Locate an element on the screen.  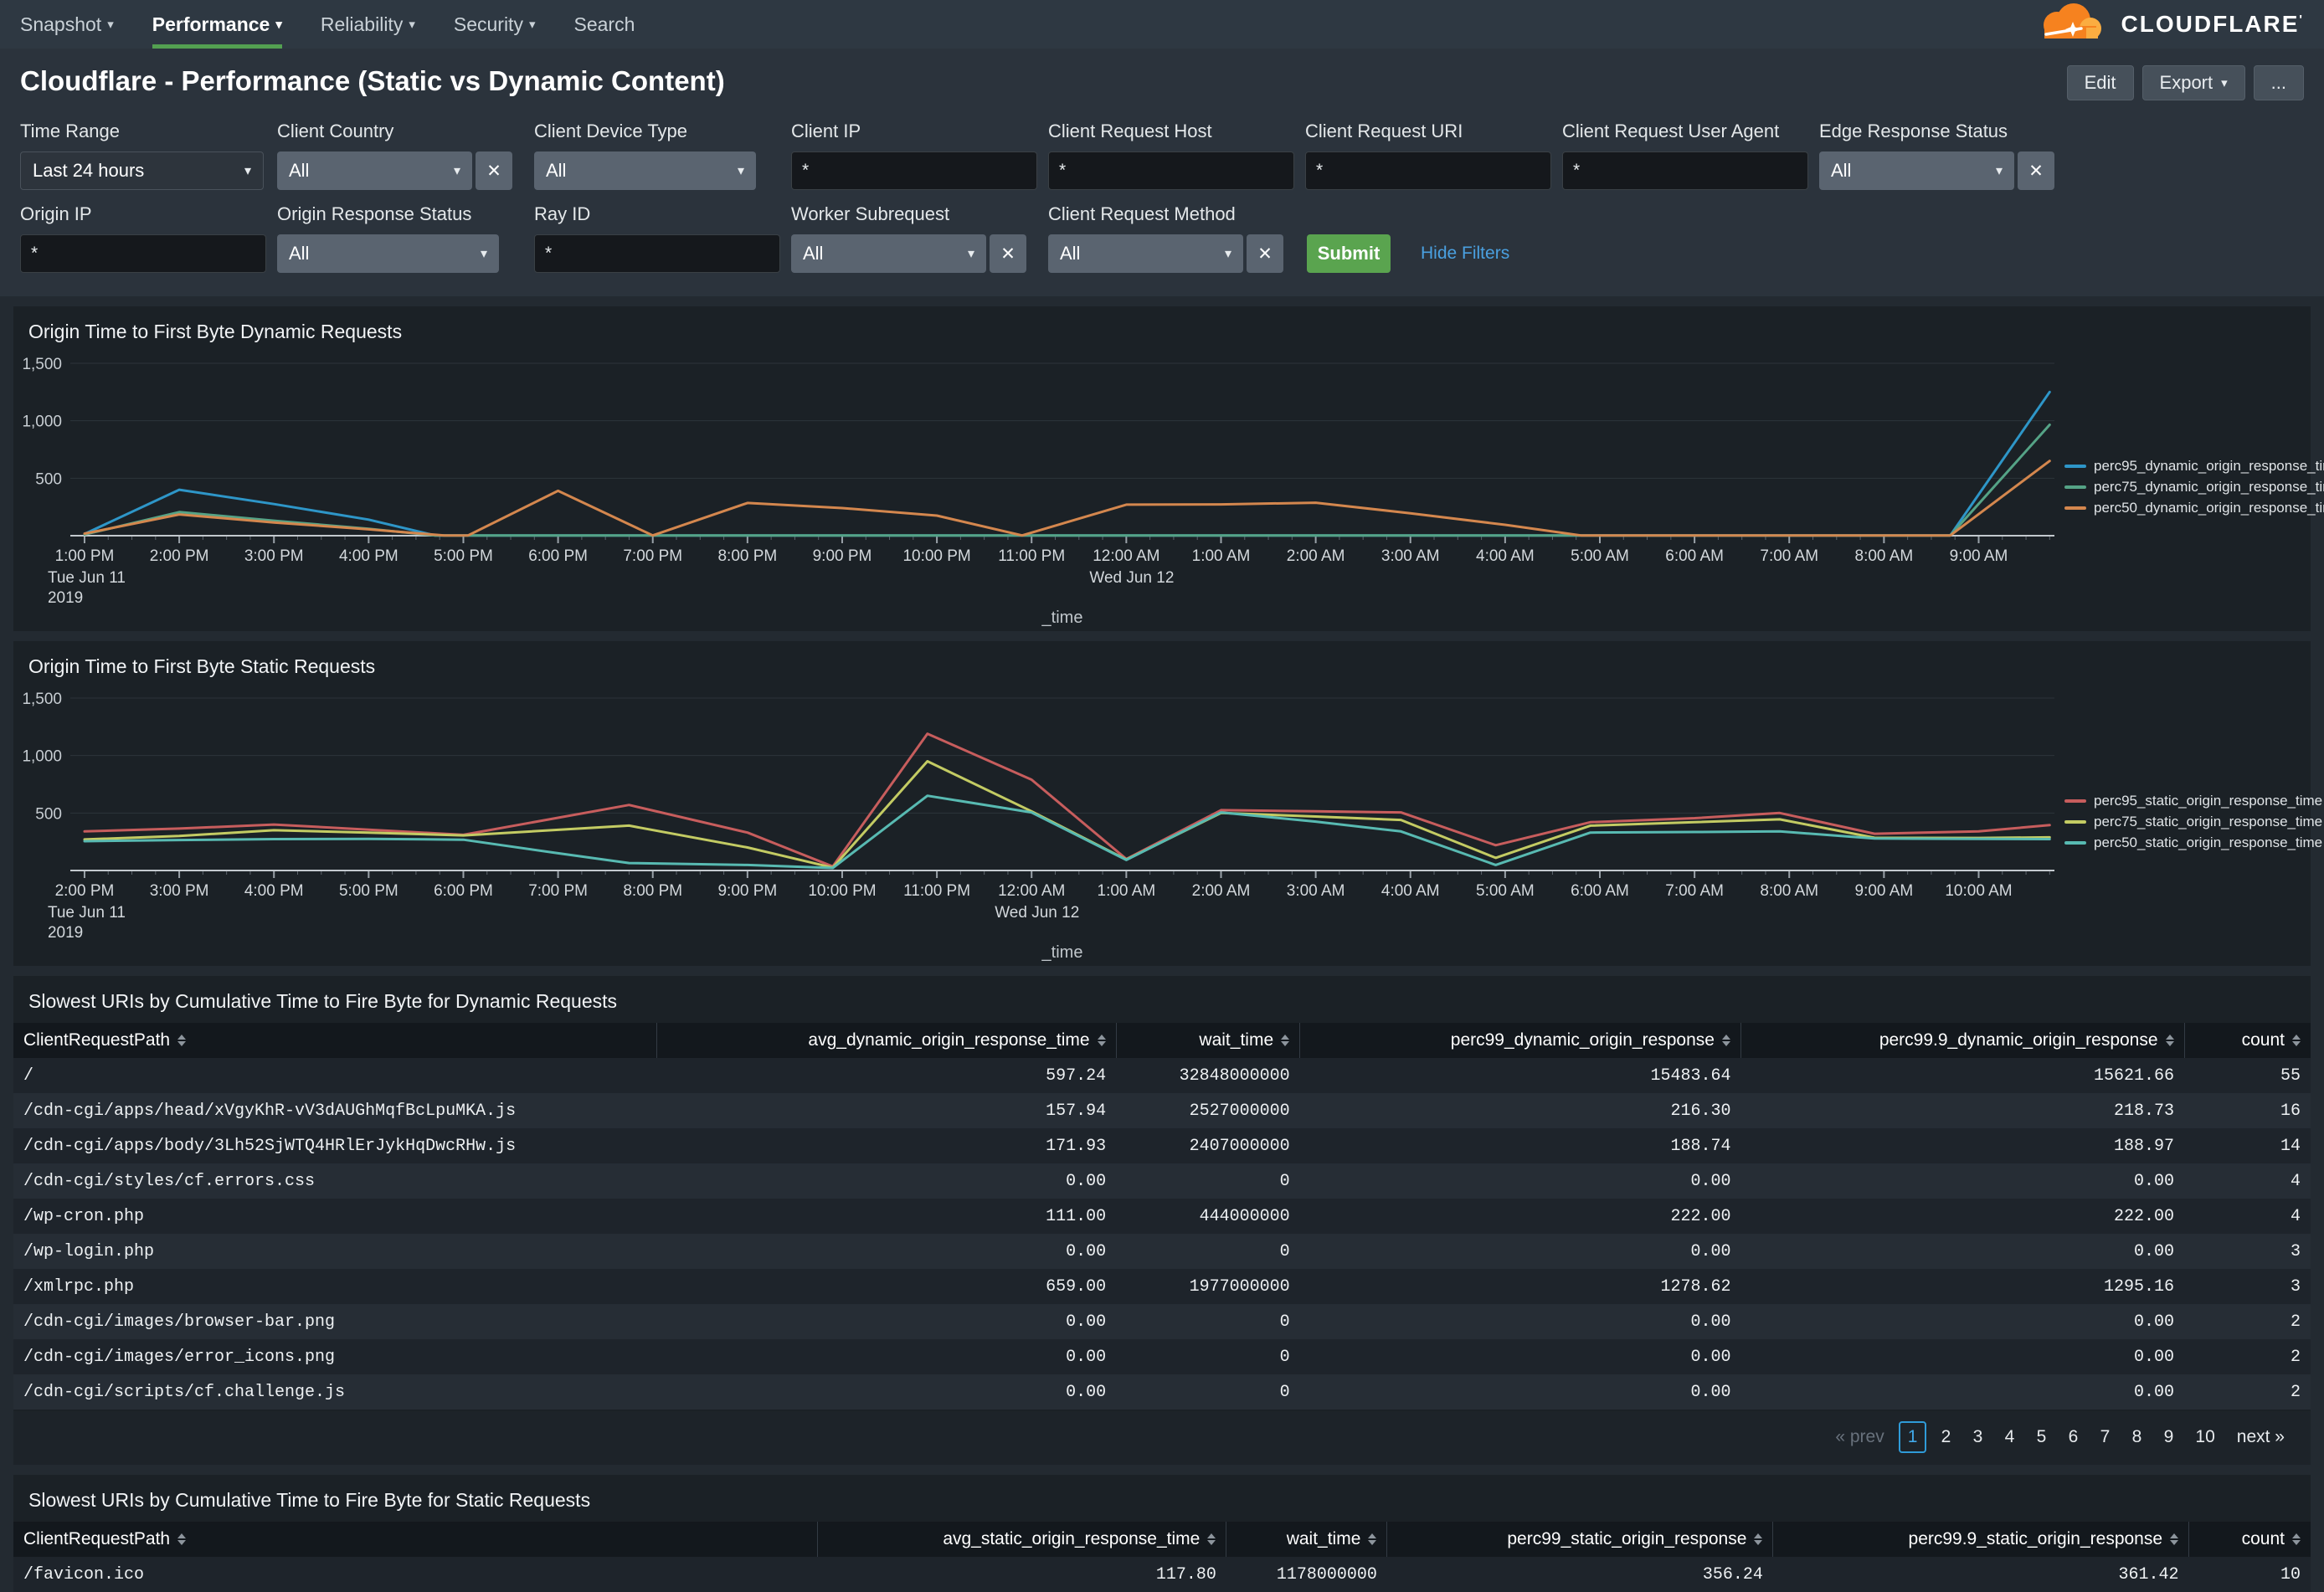
column-header-perc99.9-static-origin-response: perc99.9_static_origin_response is located at coordinates (1980, 1540).